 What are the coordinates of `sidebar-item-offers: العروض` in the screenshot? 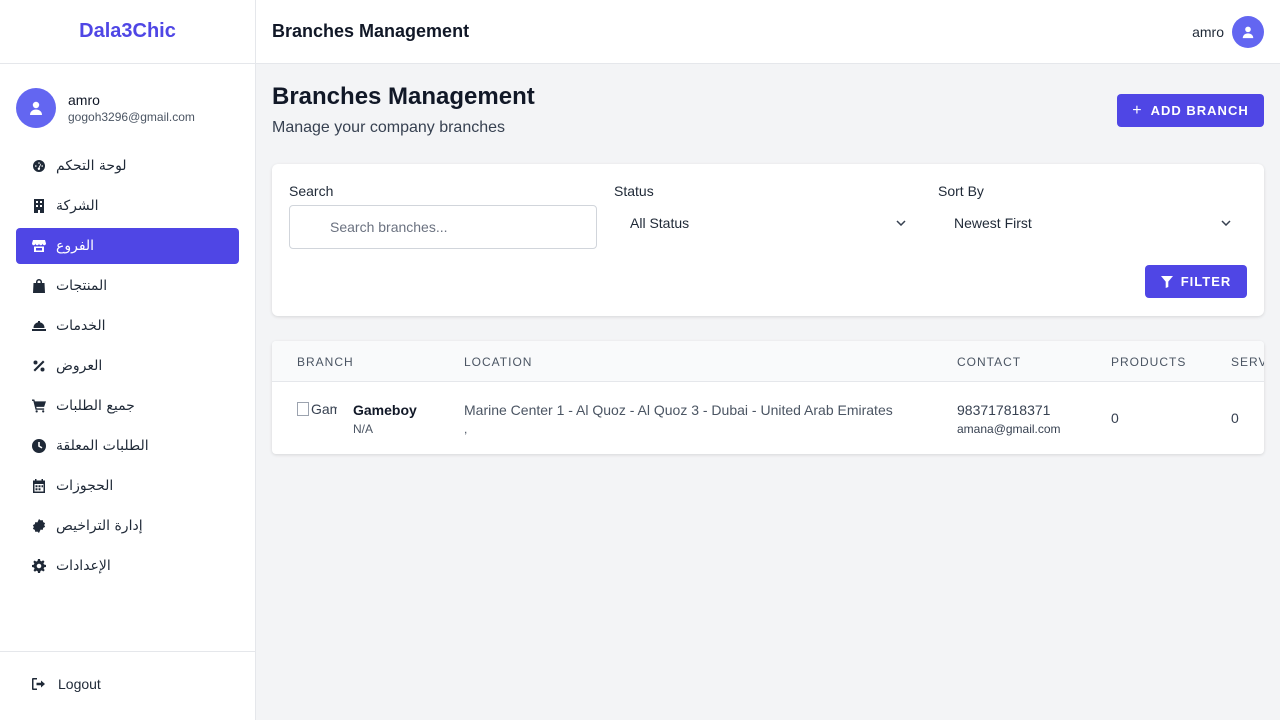 It's located at (127, 366).